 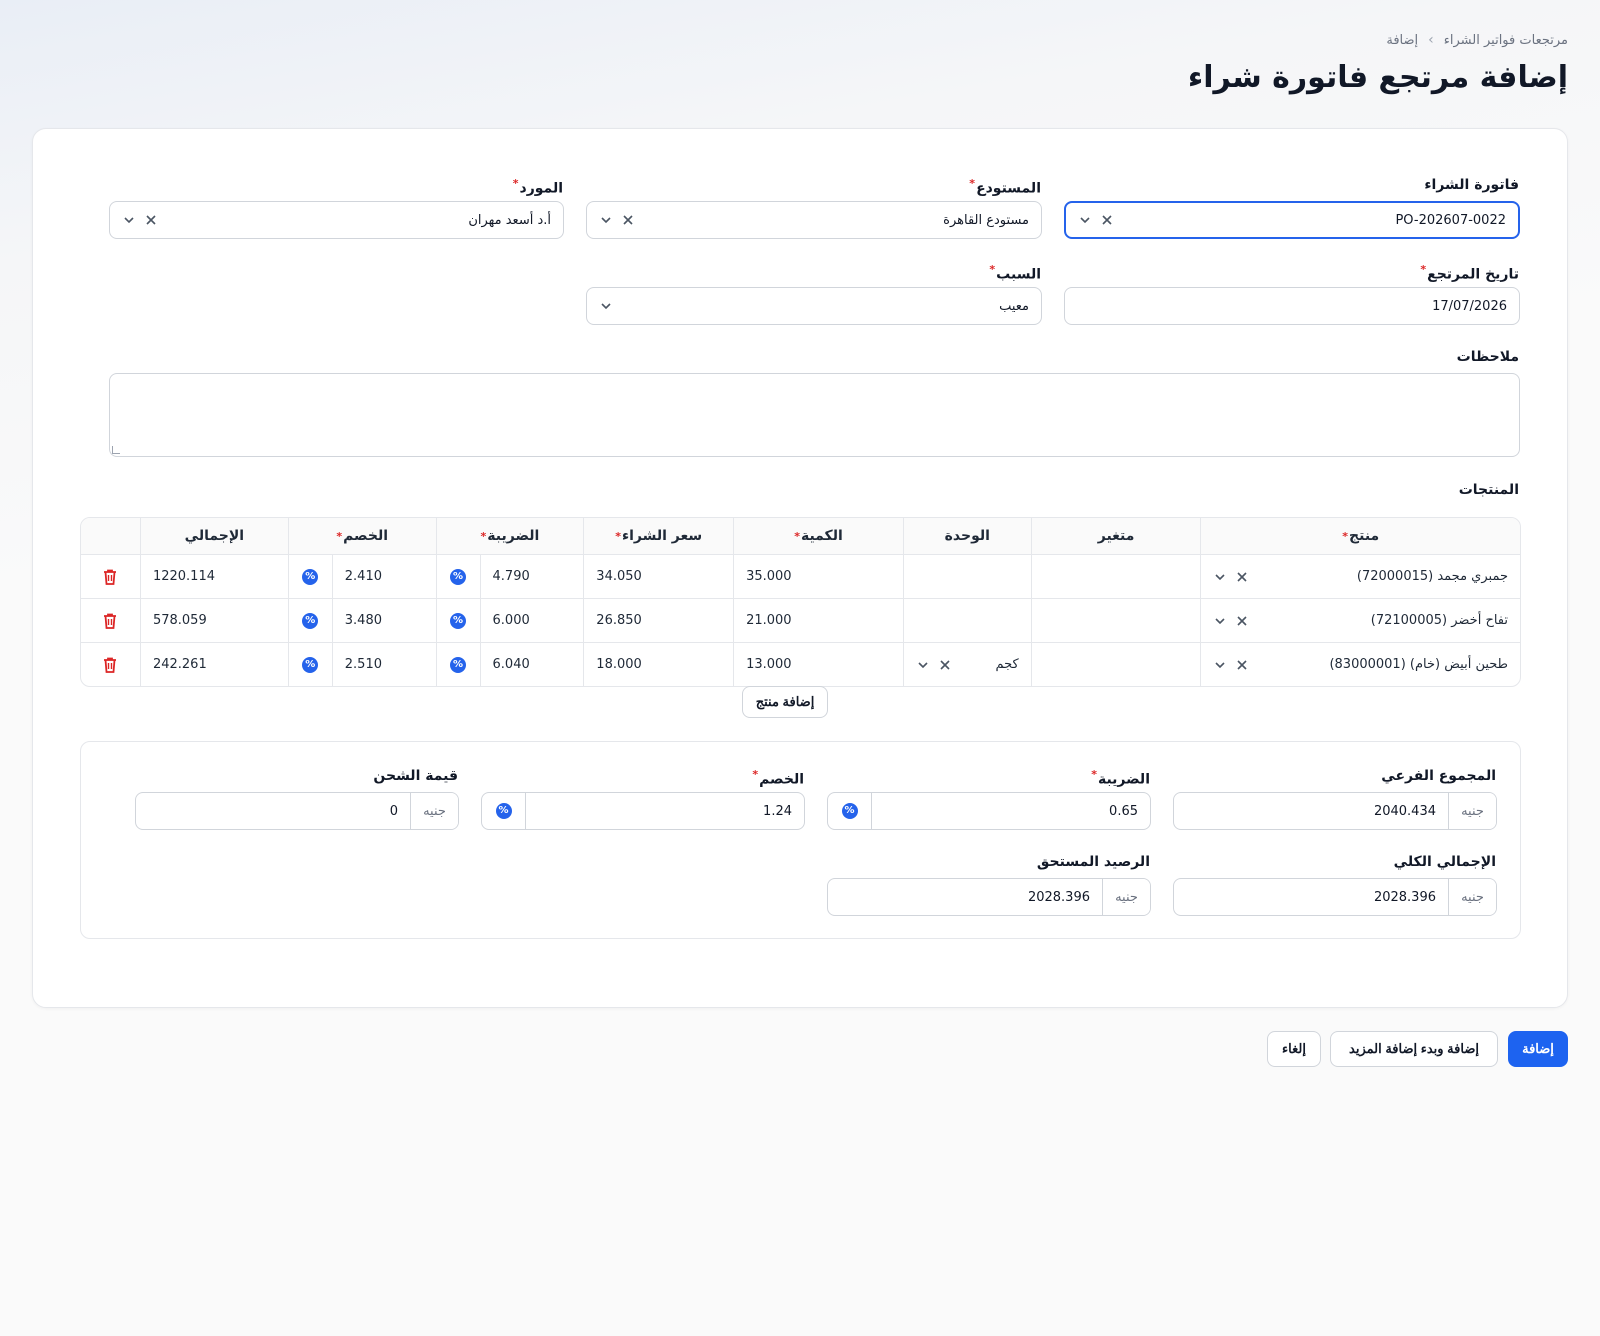 I want to click on breadcrumb-current: إضافة, so click(x=1402, y=40).